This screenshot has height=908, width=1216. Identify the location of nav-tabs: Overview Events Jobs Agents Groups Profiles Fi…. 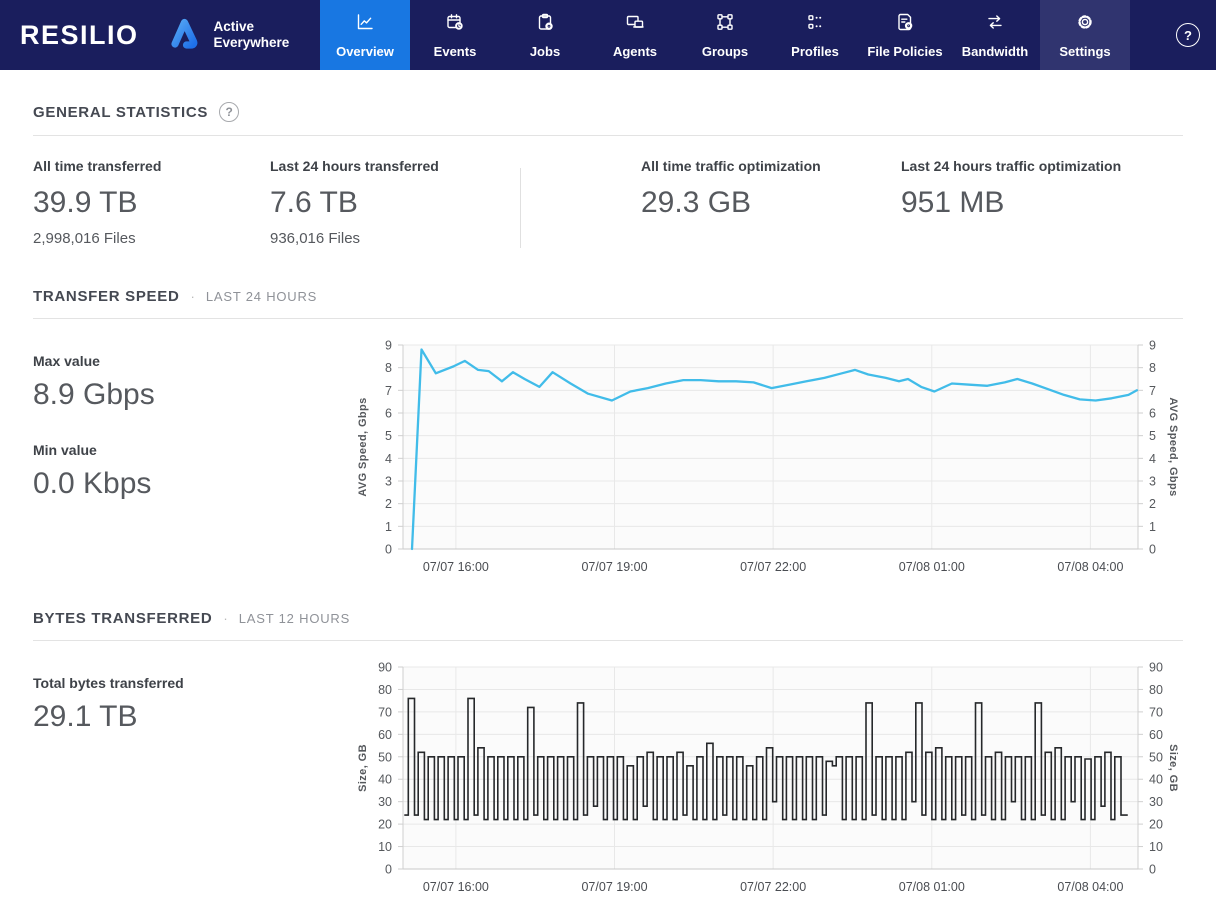
(725, 35).